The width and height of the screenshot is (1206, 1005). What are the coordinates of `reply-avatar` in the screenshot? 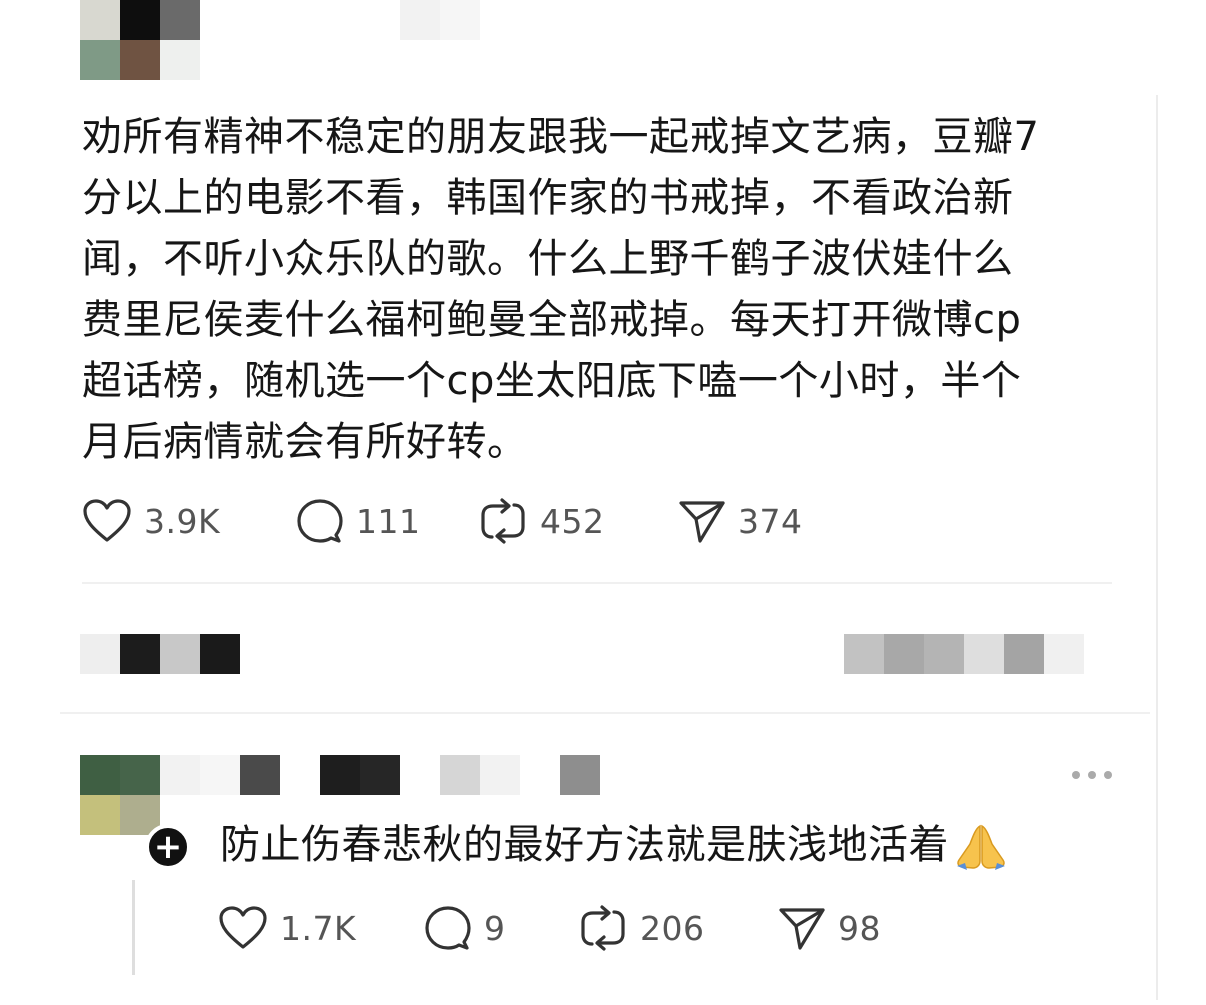 It's located at (120, 795).